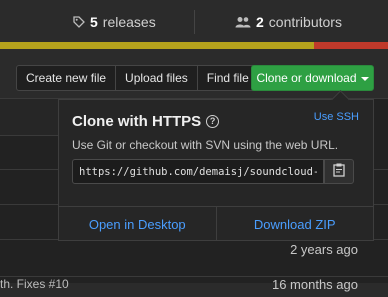 This screenshot has width=388, height=297. I want to click on tag-icon, so click(79, 22).